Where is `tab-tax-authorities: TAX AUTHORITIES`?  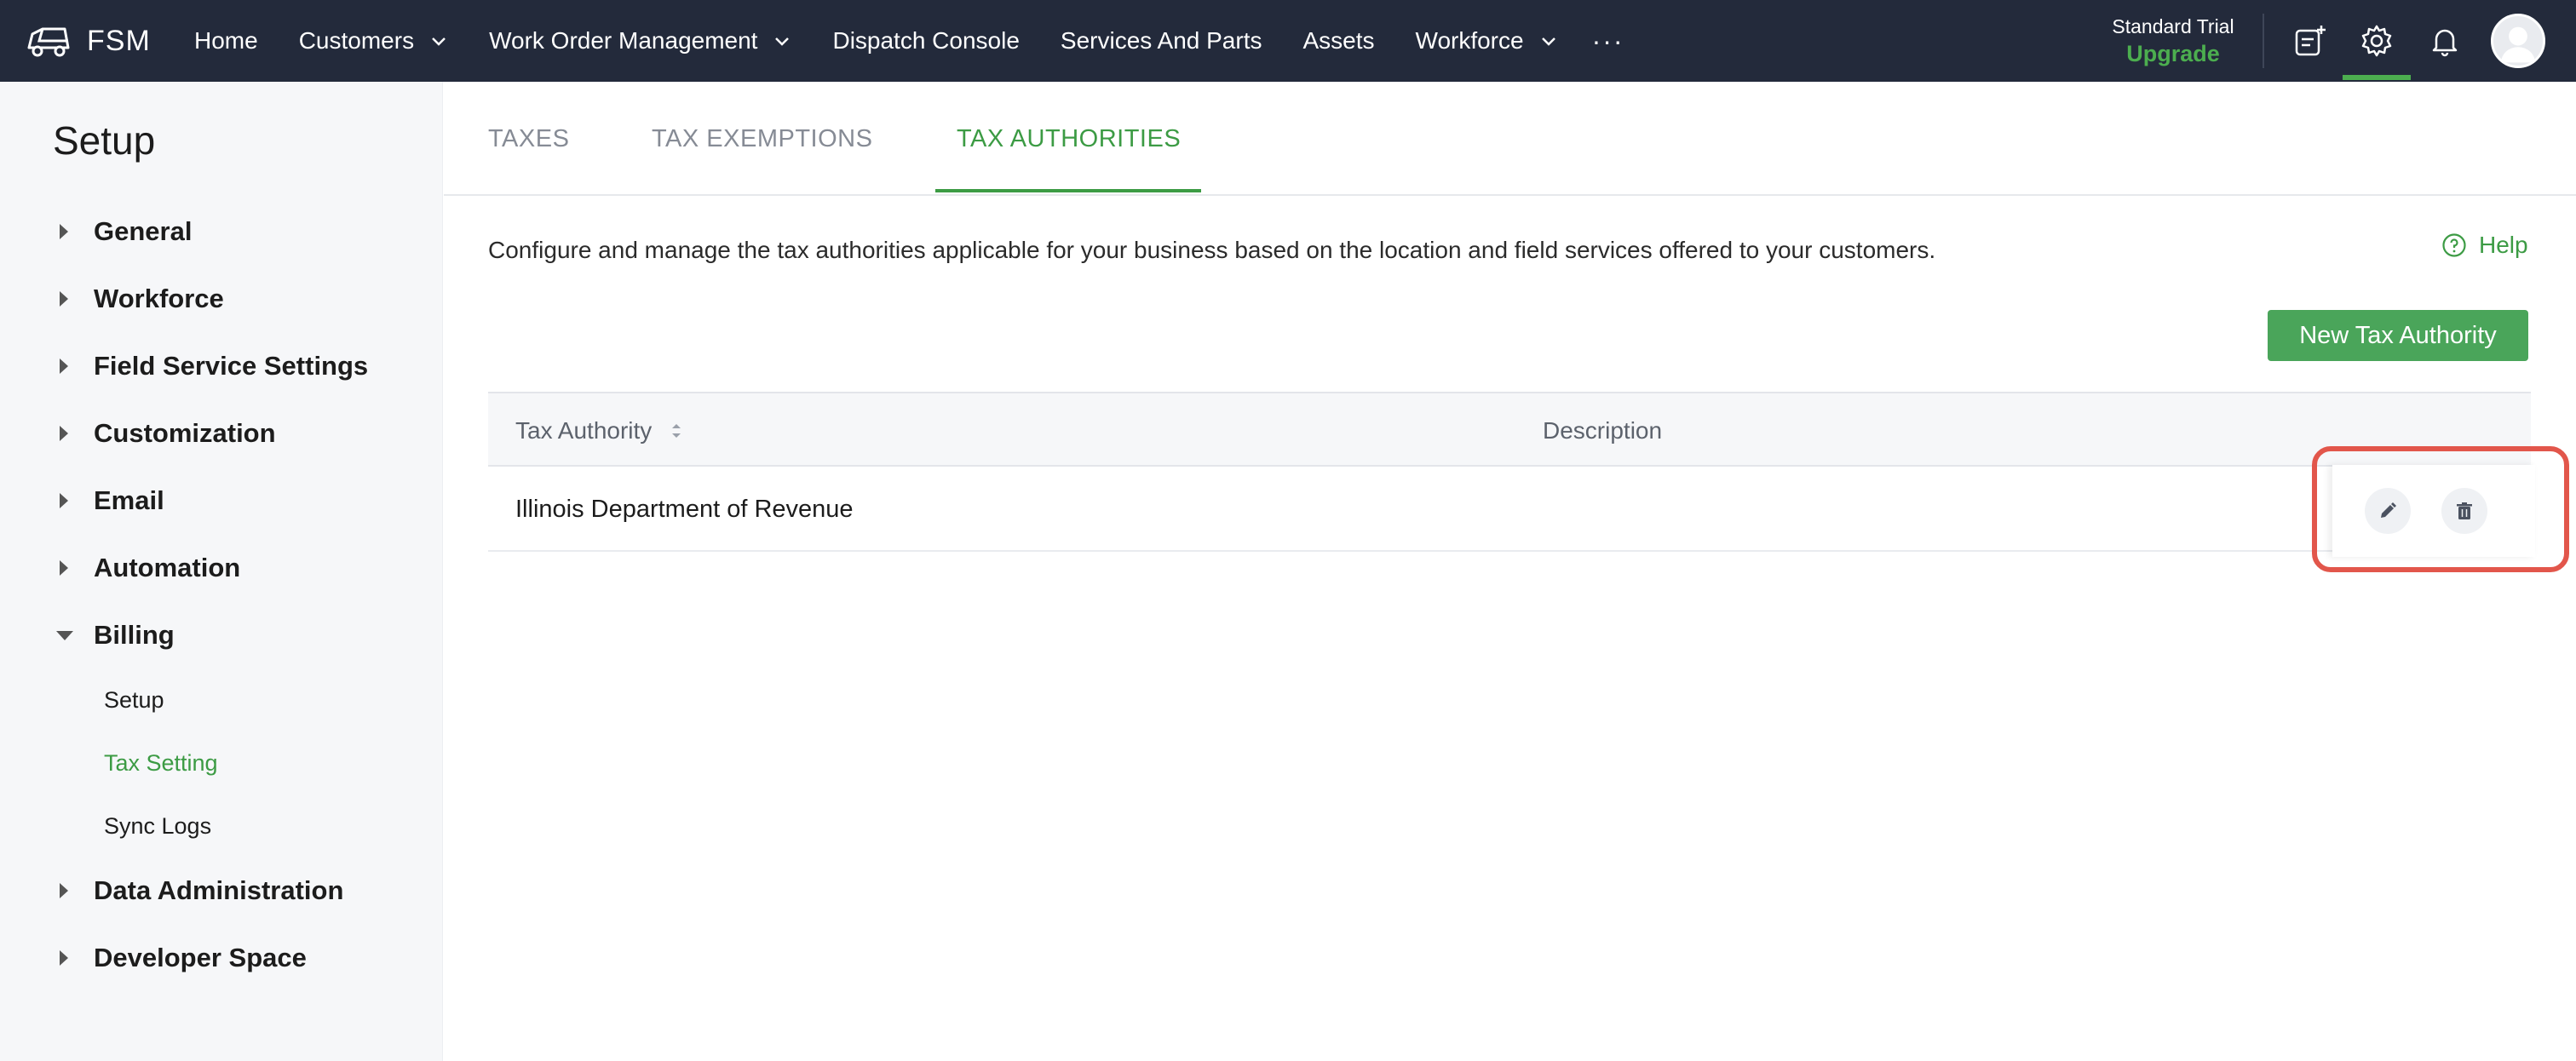 tab-tax-authorities: TAX AUTHORITIES is located at coordinates (1069, 139).